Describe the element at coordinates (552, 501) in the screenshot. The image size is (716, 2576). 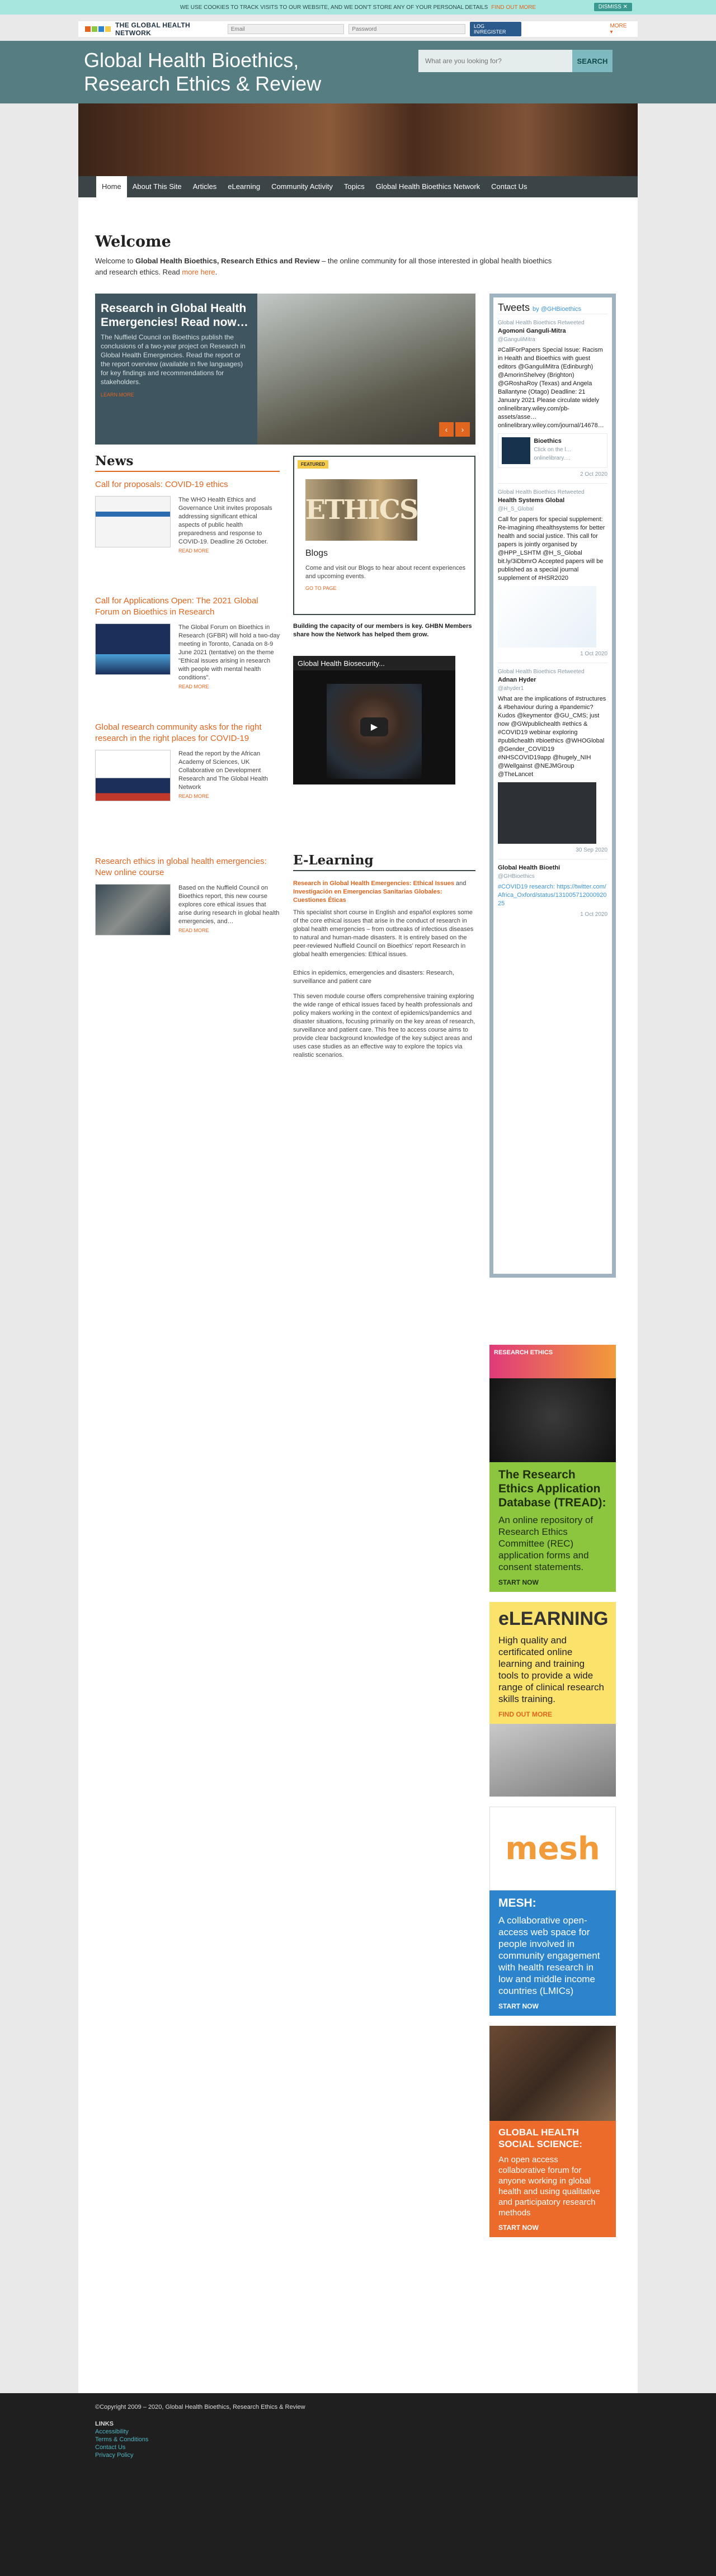
I see `tweet-author: Health Systems Global` at that location.